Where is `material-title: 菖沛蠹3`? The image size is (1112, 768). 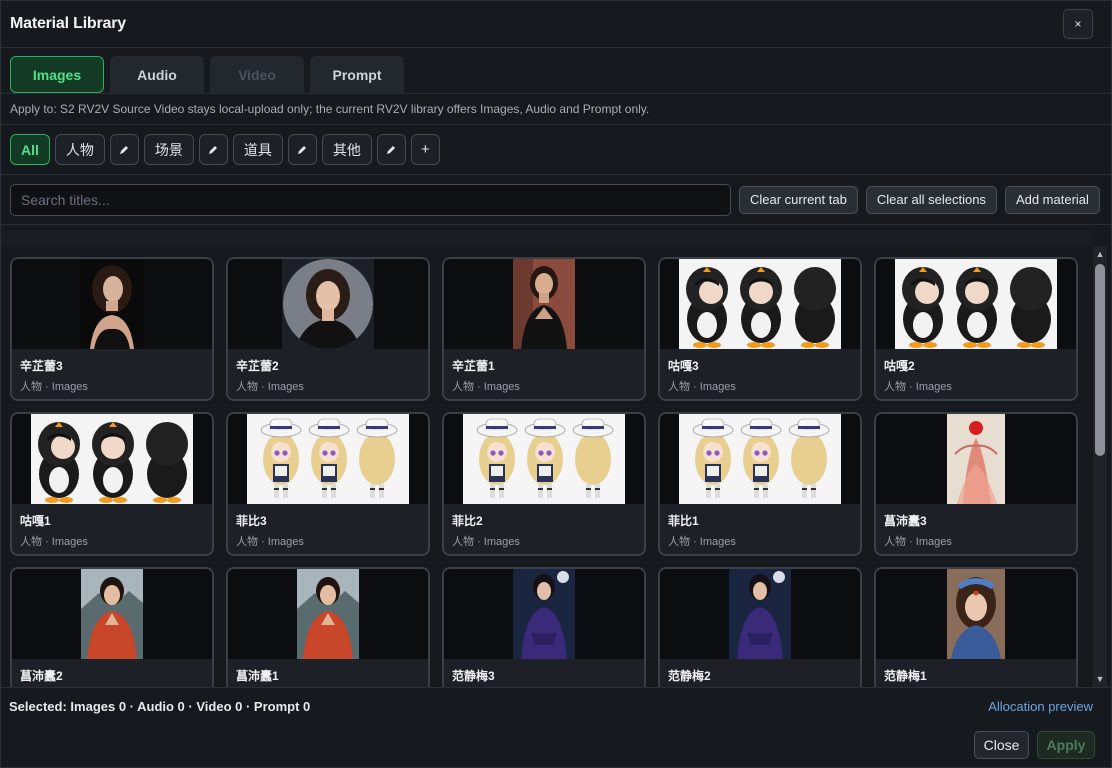 material-title: 菖沛蠹3 is located at coordinates (905, 521).